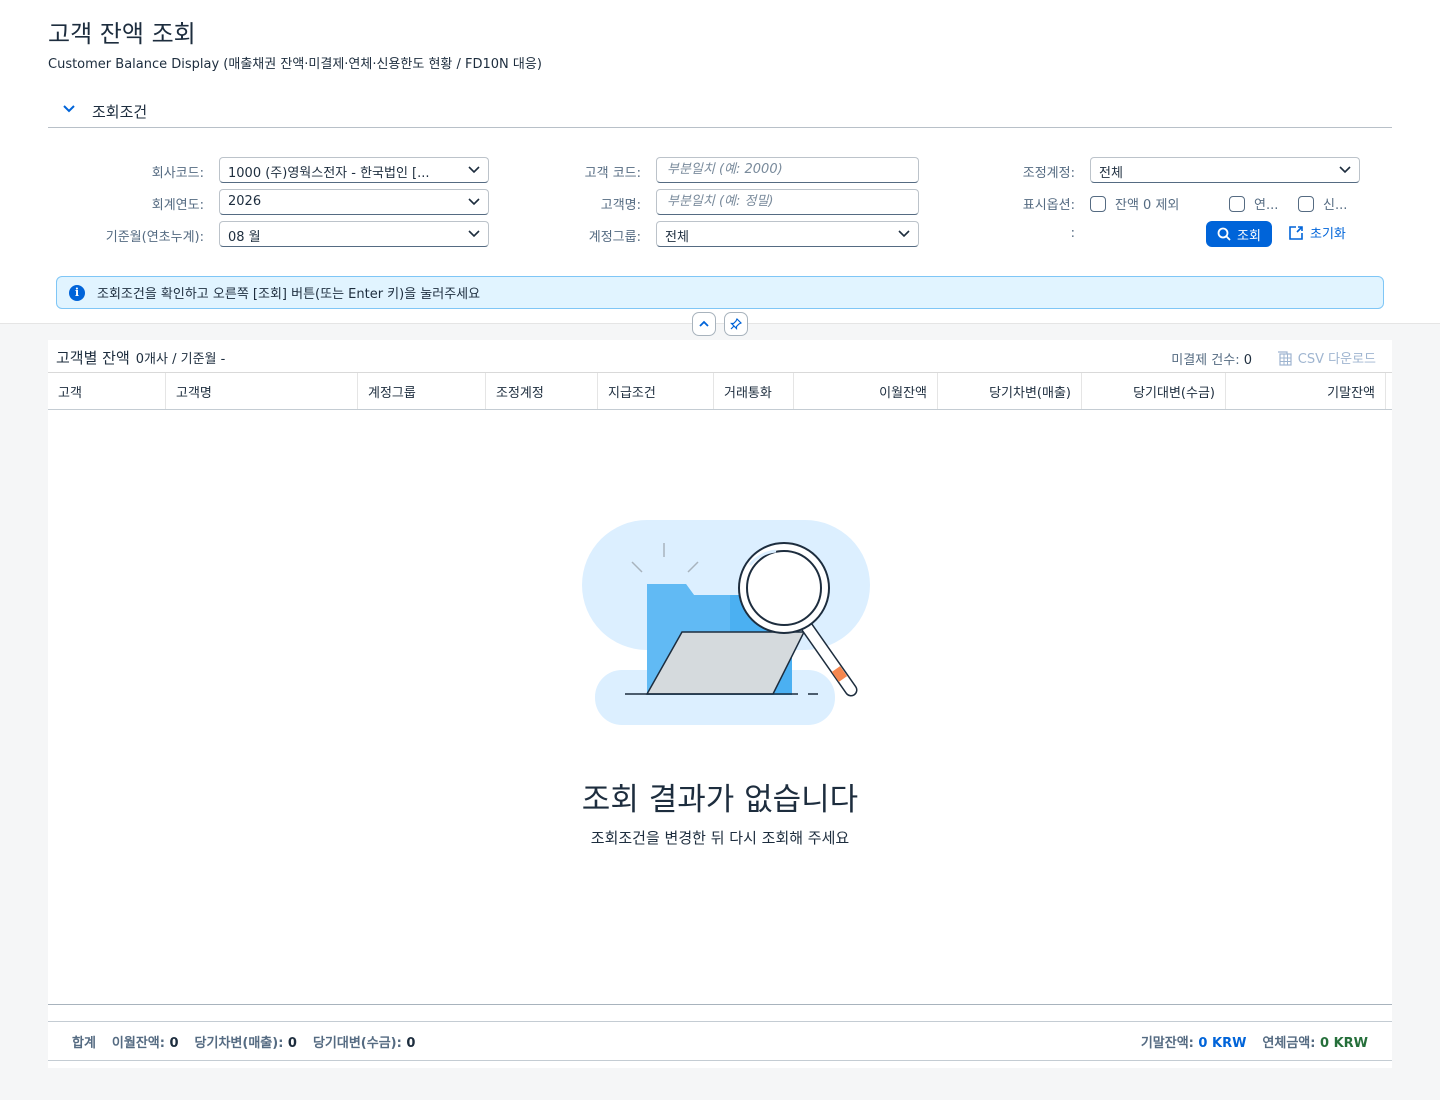  Describe the element at coordinates (422, 391) in the screenshot. I see `column-header-account-group: 계정그룹` at that location.